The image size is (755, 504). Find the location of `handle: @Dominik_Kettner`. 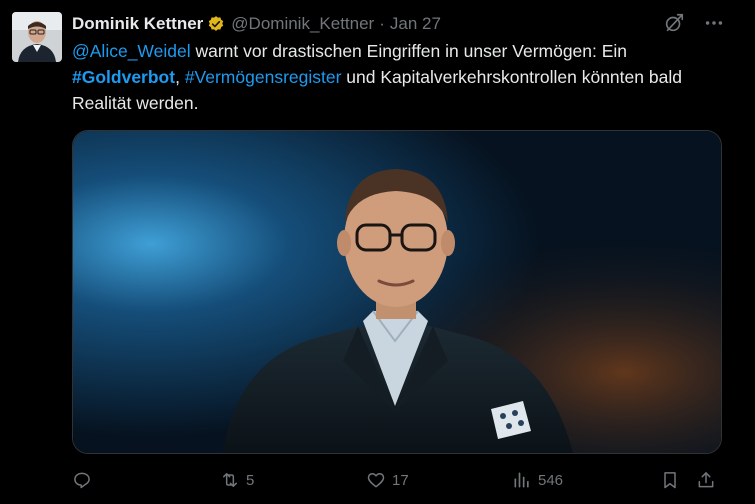

handle: @Dominik_Kettner is located at coordinates (302, 24).